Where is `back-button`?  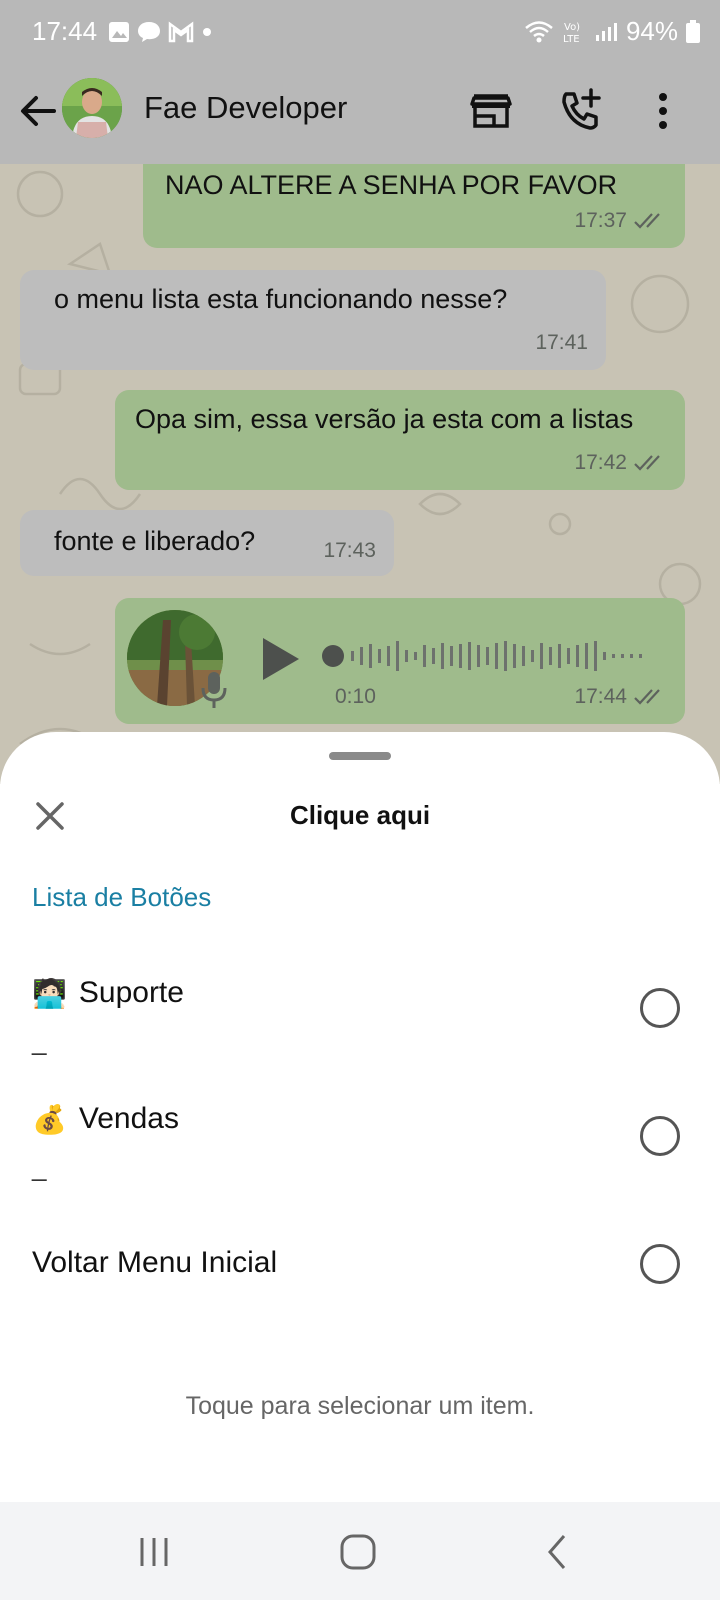 back-button is located at coordinates (39, 111).